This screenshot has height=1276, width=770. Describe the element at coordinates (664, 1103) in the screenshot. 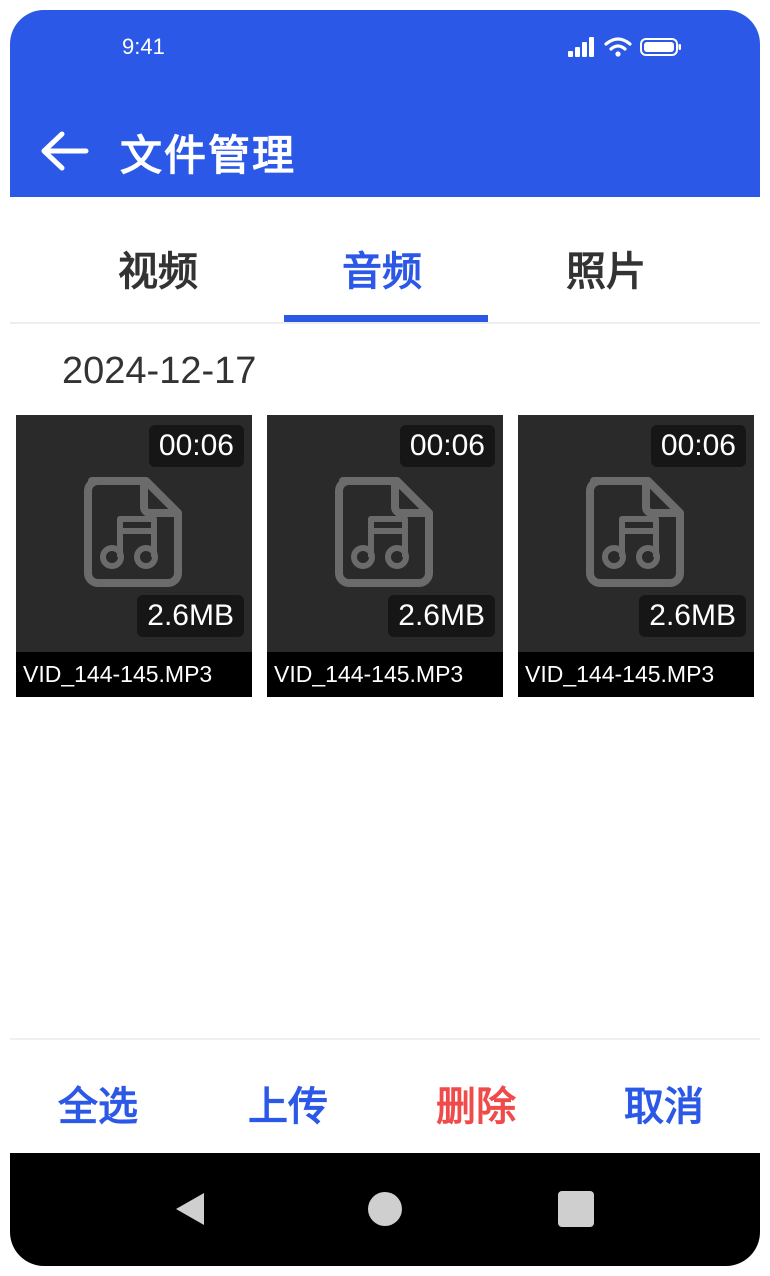

I see `cancel-button: 取消` at that location.